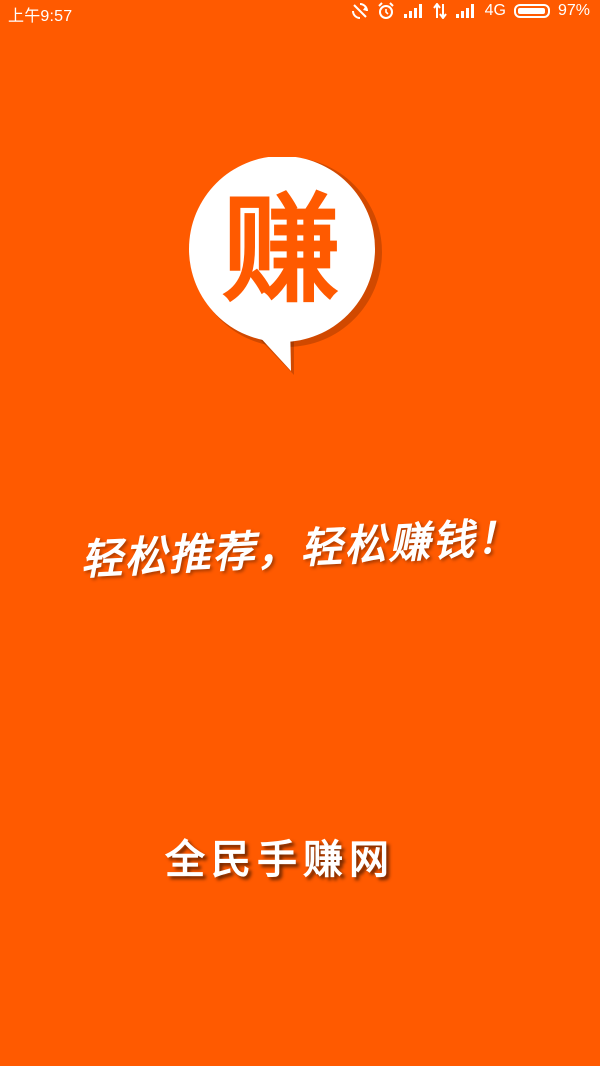 The width and height of the screenshot is (600, 1066). Describe the element at coordinates (439, 11) in the screenshot. I see `data-arrows-icon` at that location.